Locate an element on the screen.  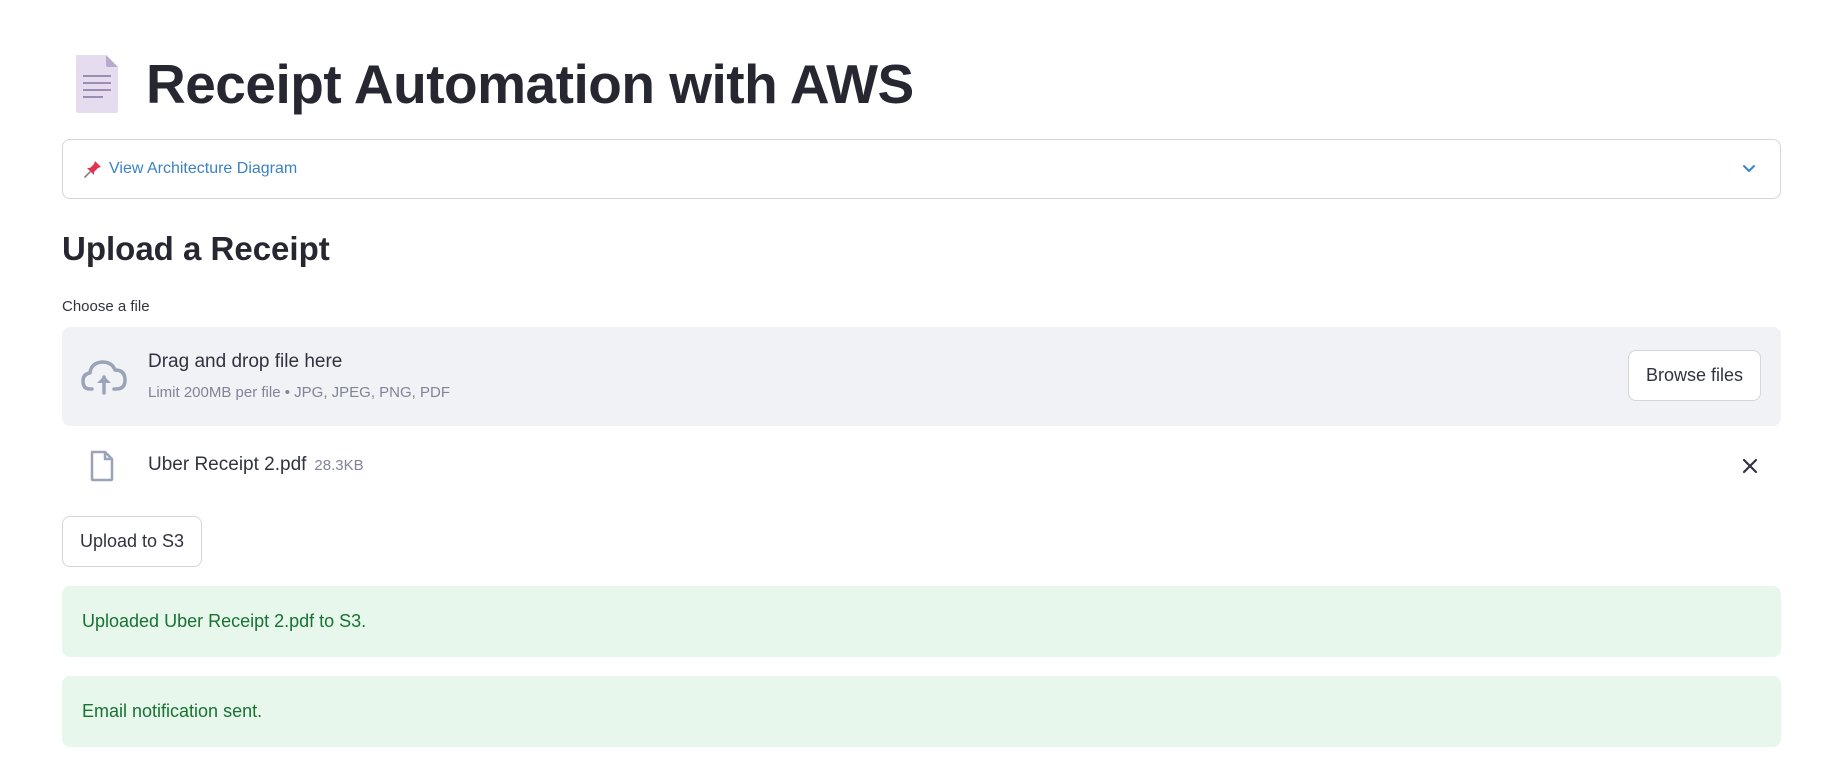
pushpin-icon is located at coordinates (93, 169).